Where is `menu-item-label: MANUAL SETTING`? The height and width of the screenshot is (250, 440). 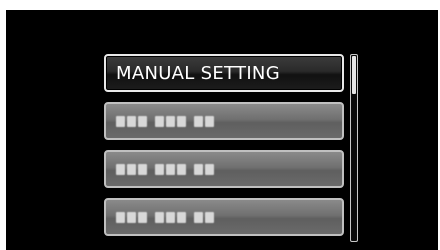 menu-item-label: MANUAL SETTING is located at coordinates (198, 73).